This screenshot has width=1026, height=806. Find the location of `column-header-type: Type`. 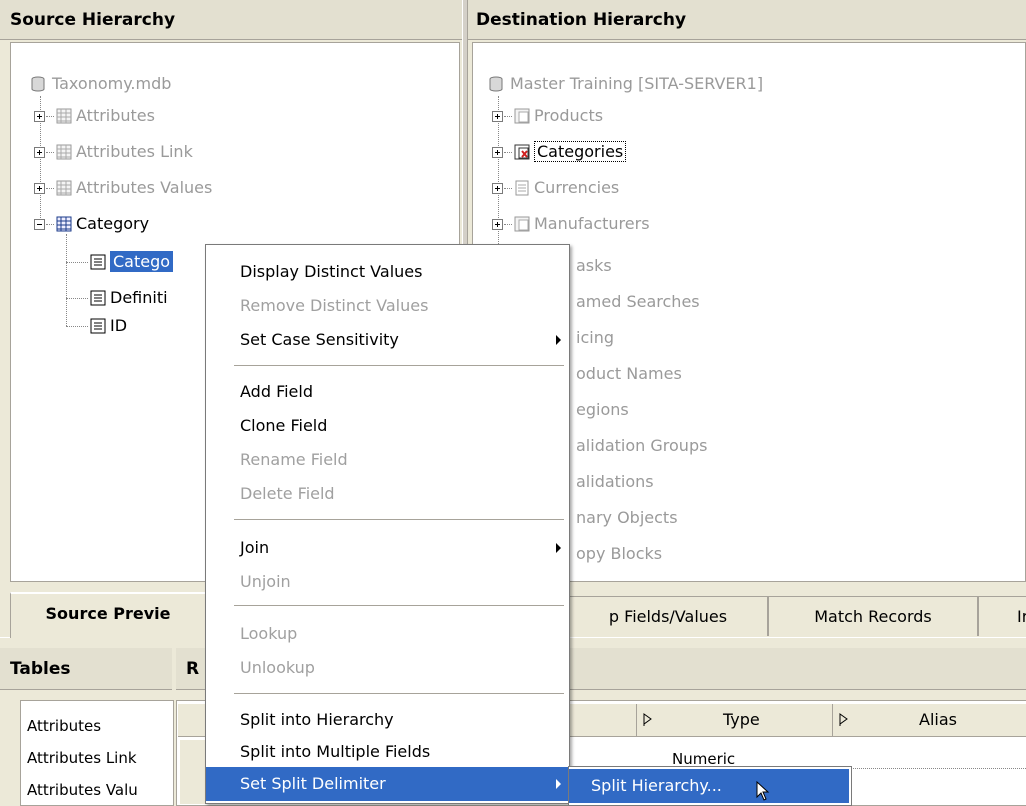

column-header-type: Type is located at coordinates (734, 720).